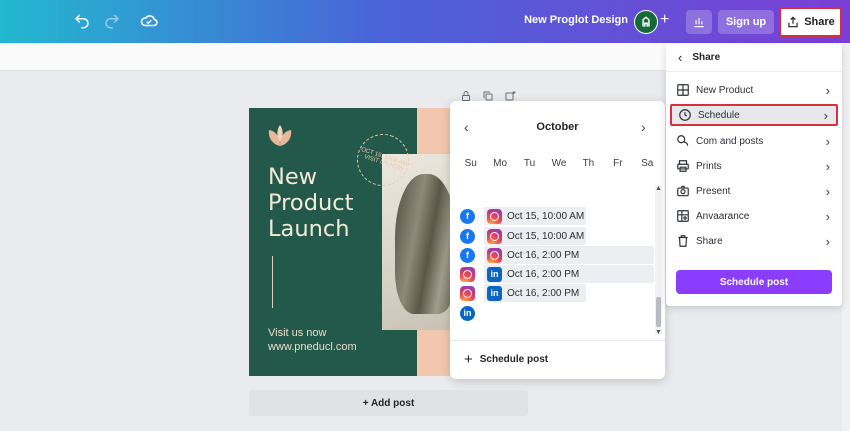 The width and height of the screenshot is (850, 431). What do you see at coordinates (328, 203) in the screenshot?
I see `design-headline: New Product Launch` at bounding box center [328, 203].